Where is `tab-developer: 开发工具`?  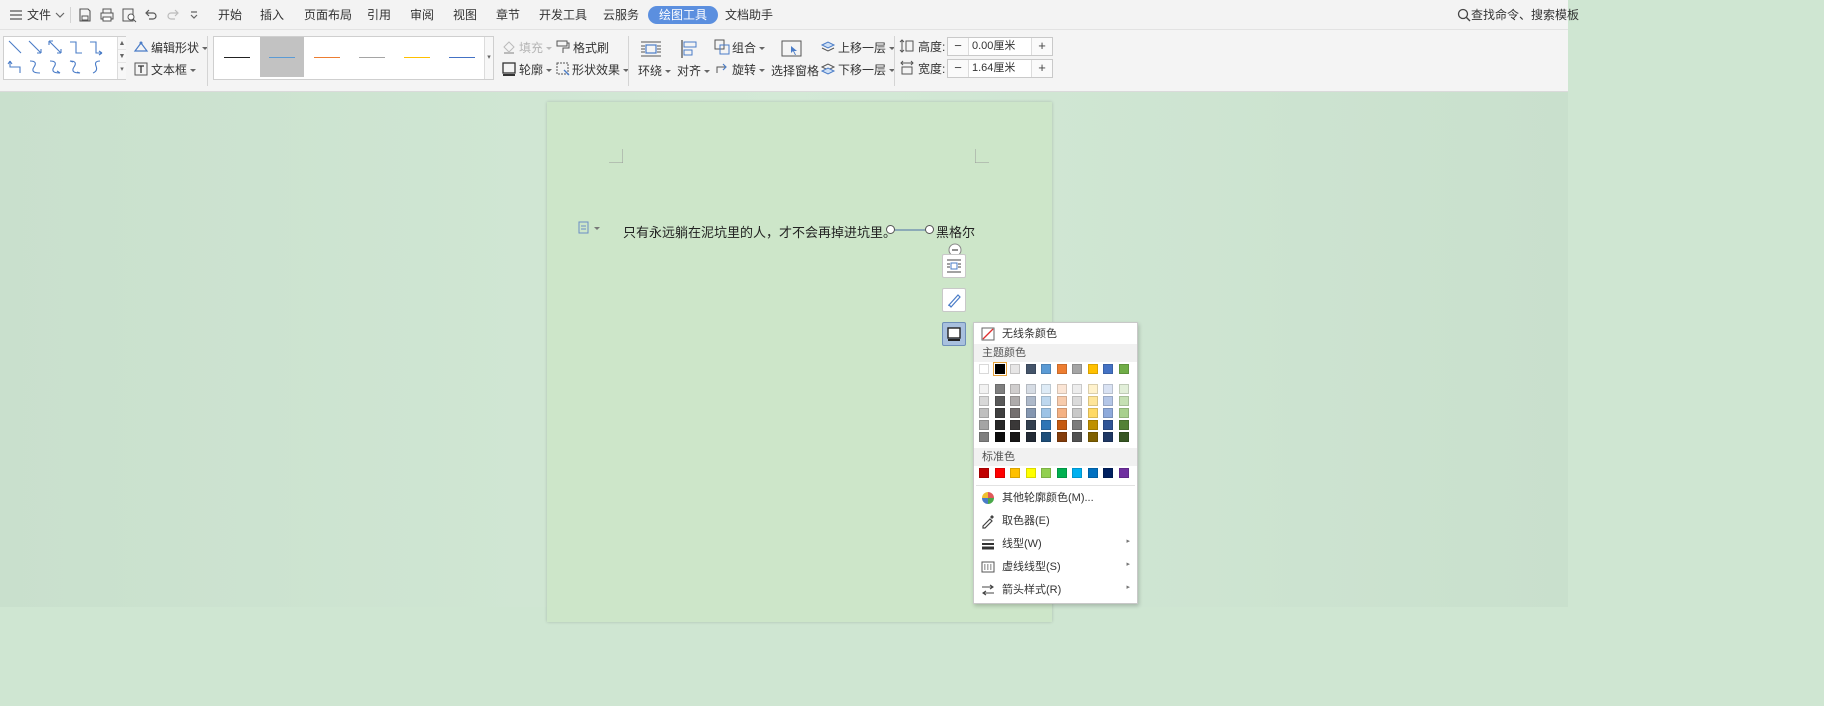 tab-developer: 开发工具 is located at coordinates (563, 15).